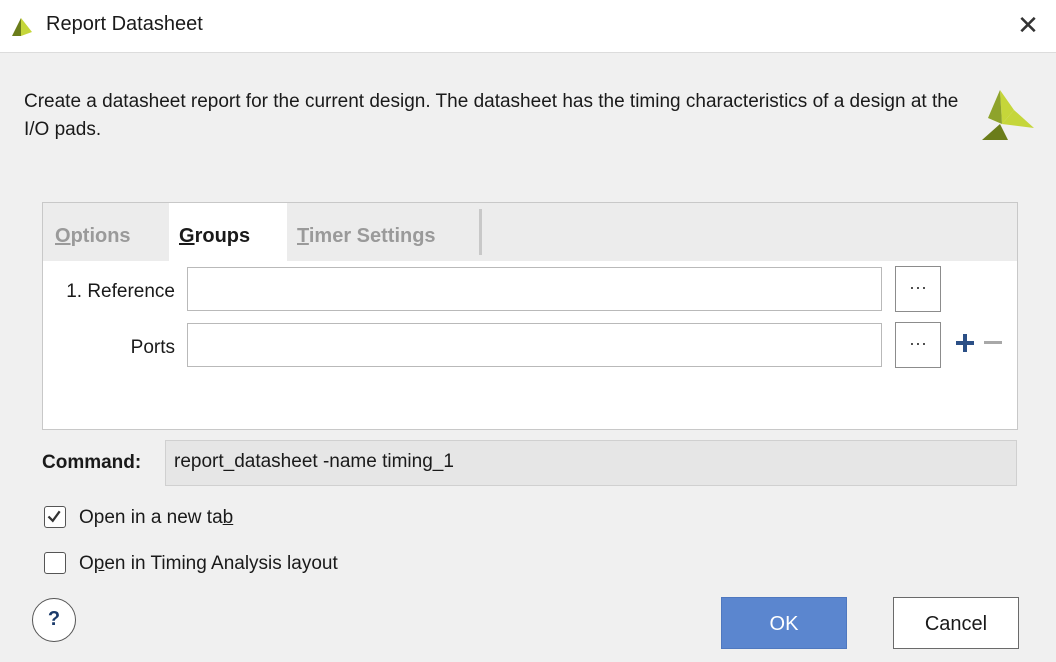 The height and width of the screenshot is (662, 1056). What do you see at coordinates (124, 24) in the screenshot?
I see `window-title: Report Datasheet` at bounding box center [124, 24].